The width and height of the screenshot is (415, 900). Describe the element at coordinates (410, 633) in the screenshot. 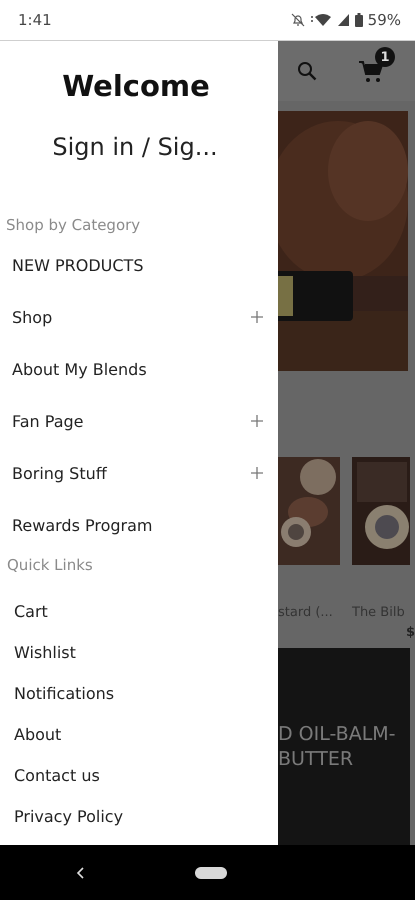

I see `product-price: $` at that location.